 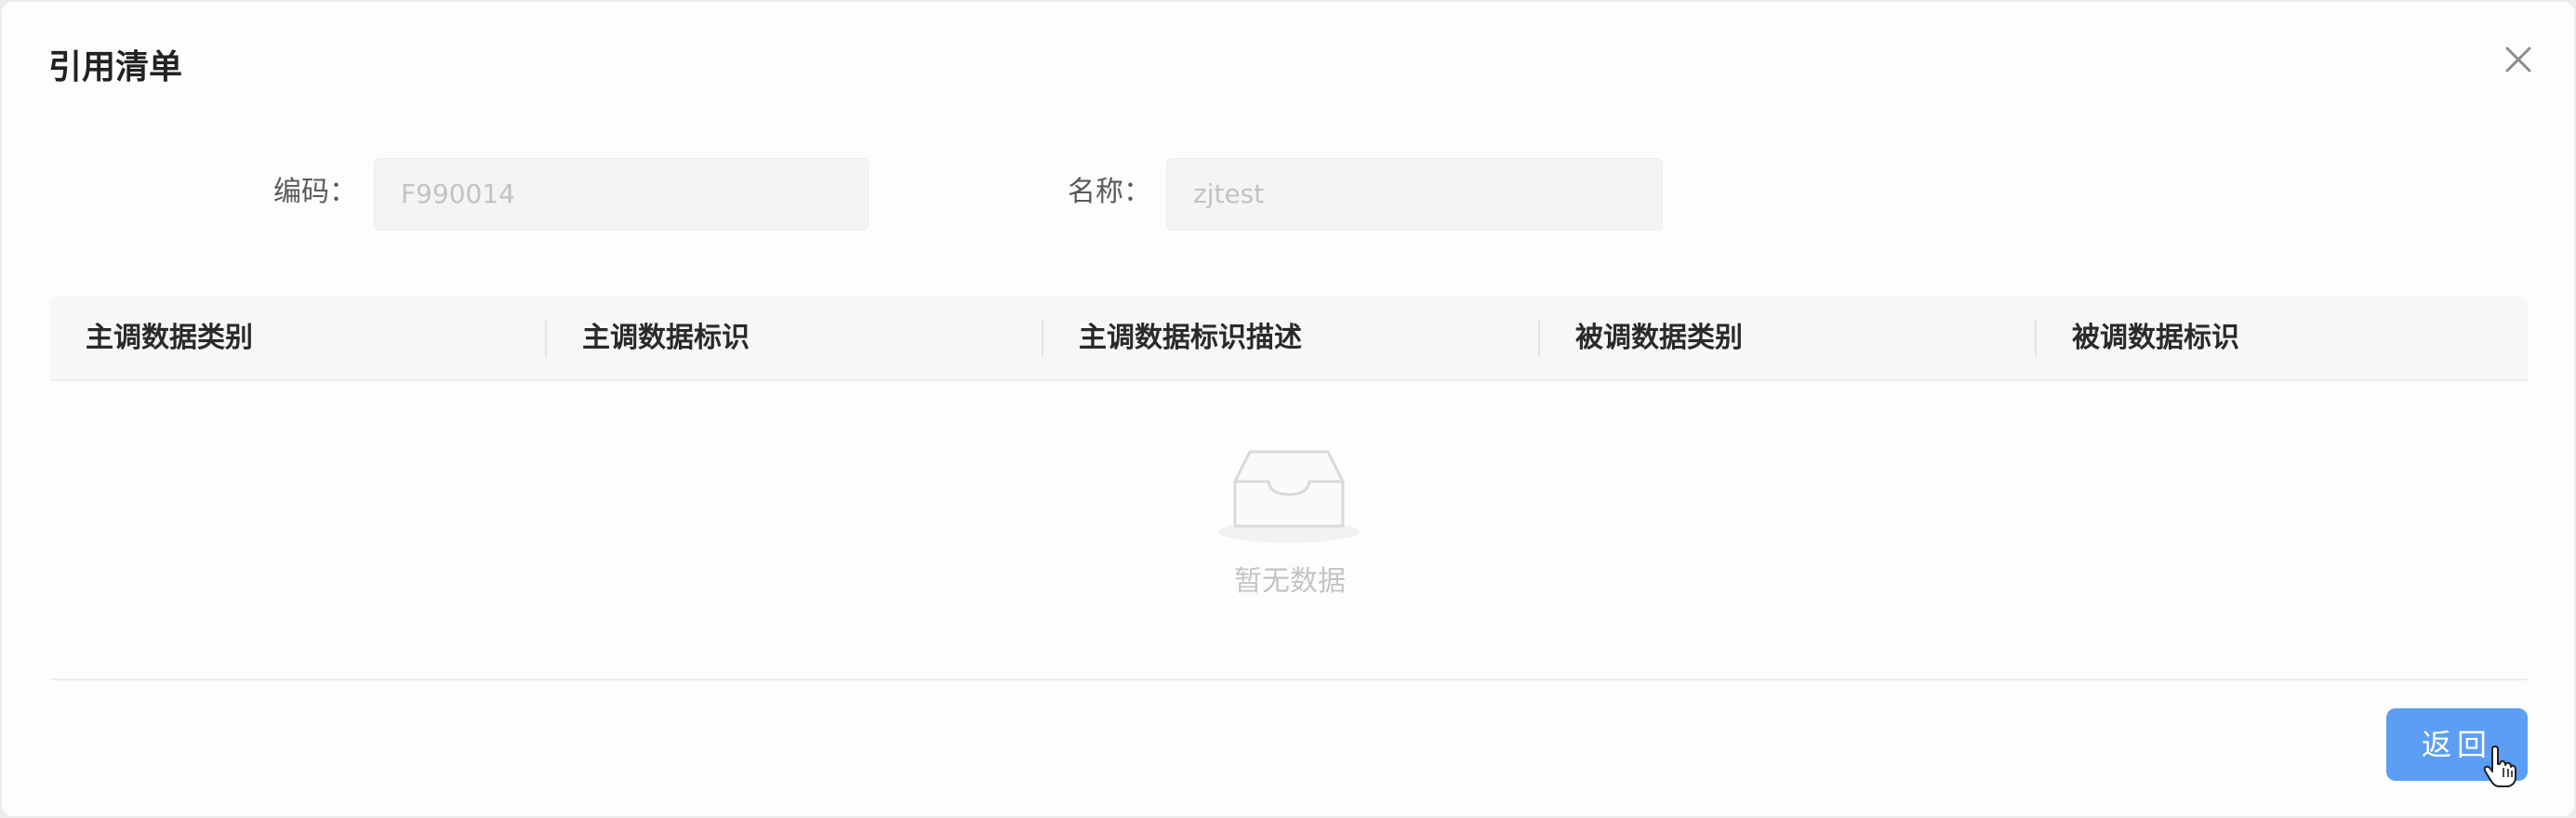 I want to click on code-label: 编码：, so click(x=315, y=192).